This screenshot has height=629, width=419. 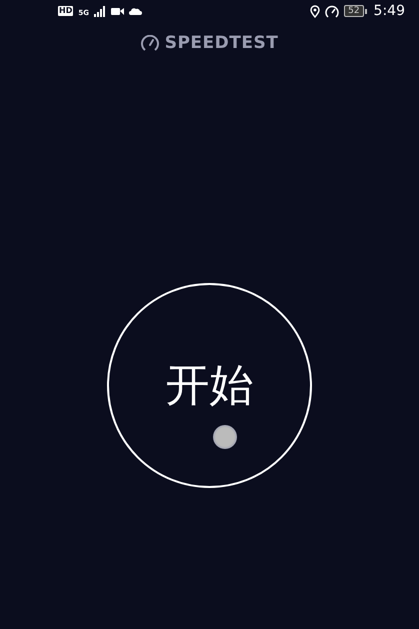 I want to click on hd-badge: HD, so click(x=66, y=11).